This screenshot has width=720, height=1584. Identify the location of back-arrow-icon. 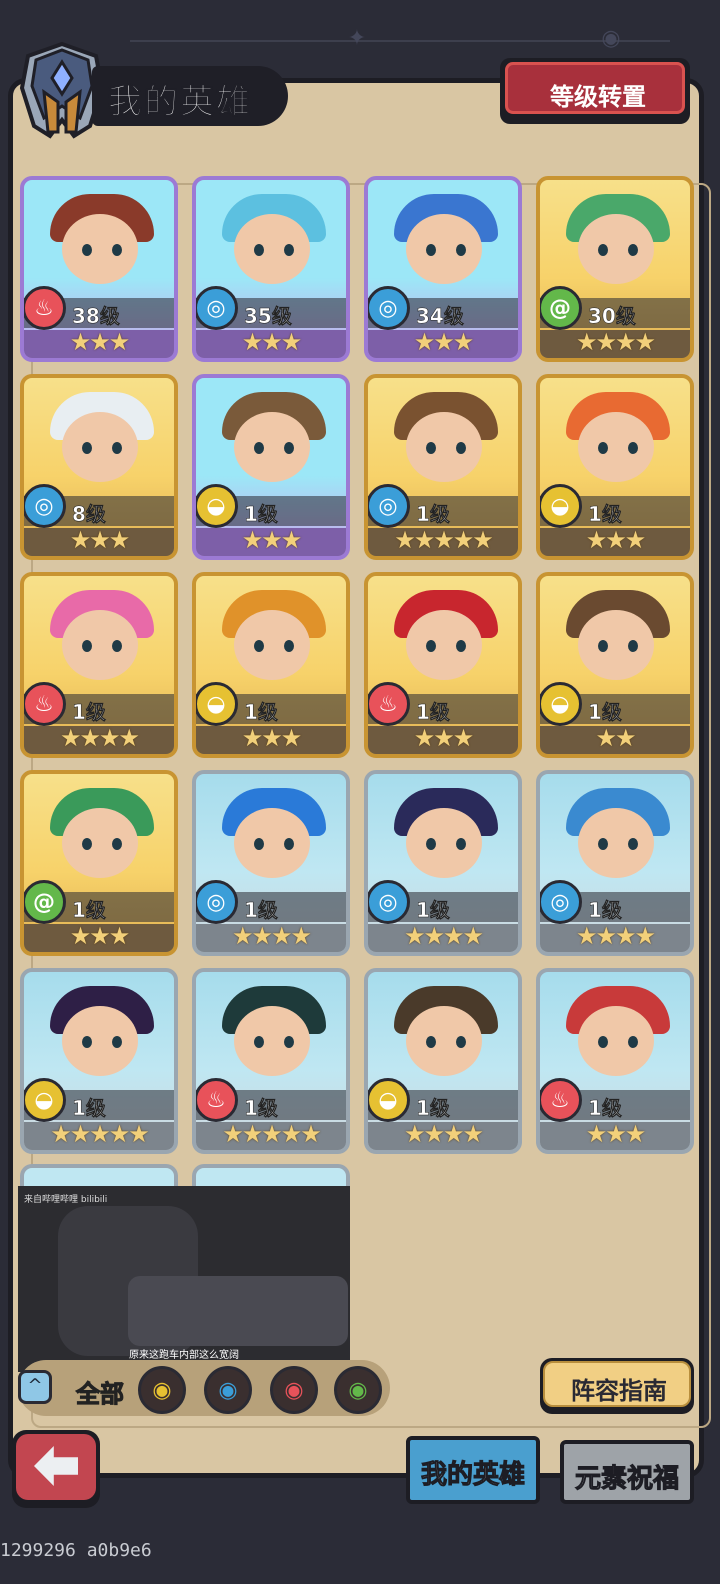
(56, 1466).